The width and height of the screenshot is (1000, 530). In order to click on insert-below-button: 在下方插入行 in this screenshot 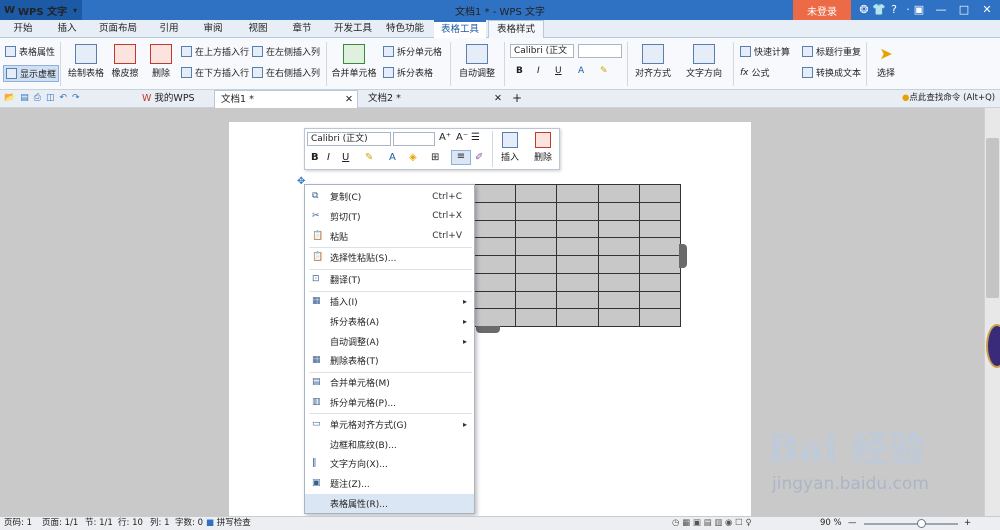, I will do `click(215, 72)`.